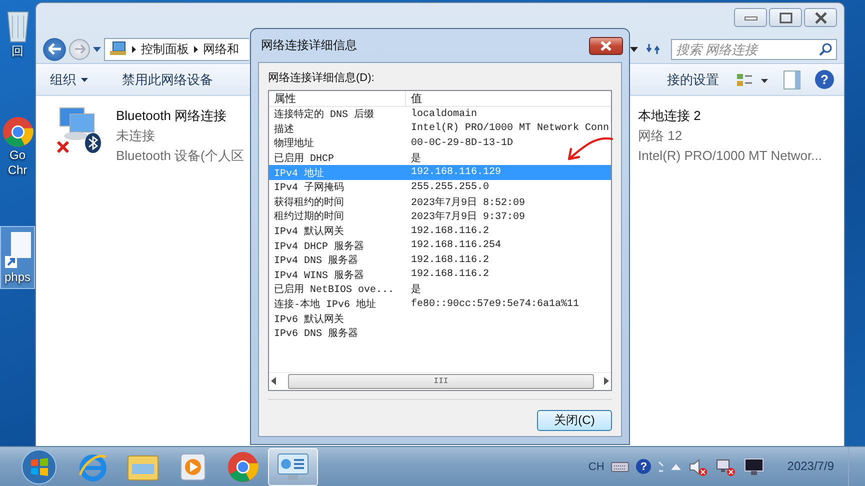  I want to click on scroll-right-arrow-icon, so click(606, 381).